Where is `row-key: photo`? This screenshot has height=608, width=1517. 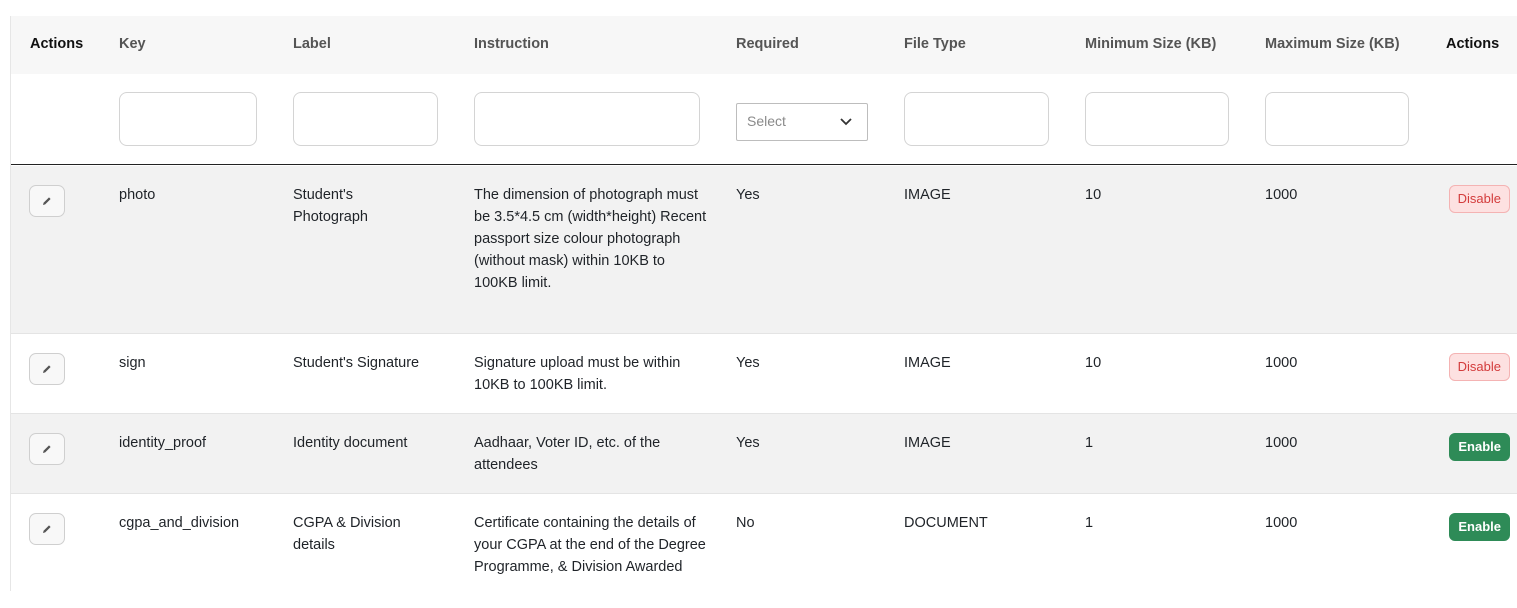 row-key: photo is located at coordinates (137, 195).